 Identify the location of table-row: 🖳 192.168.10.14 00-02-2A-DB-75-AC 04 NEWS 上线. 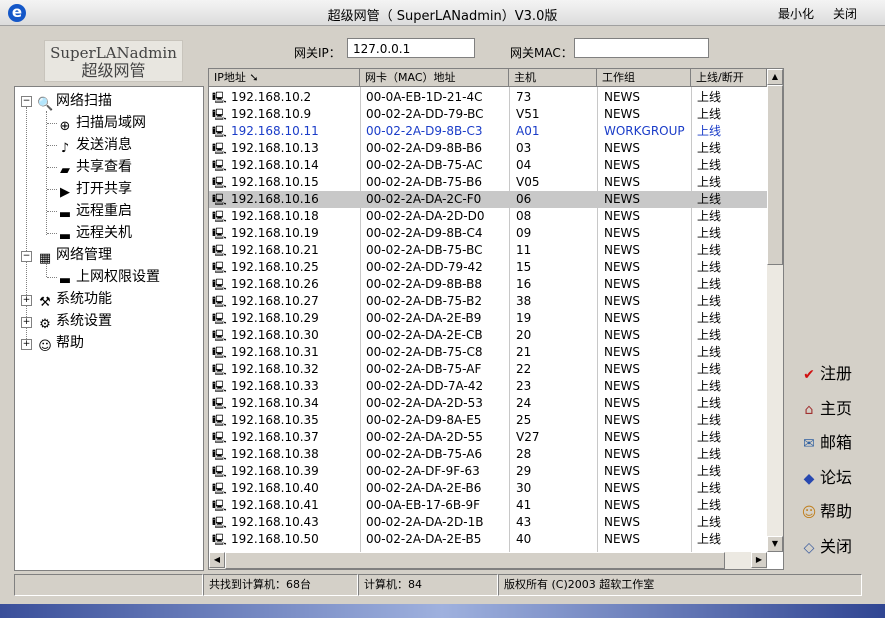
(488, 165).